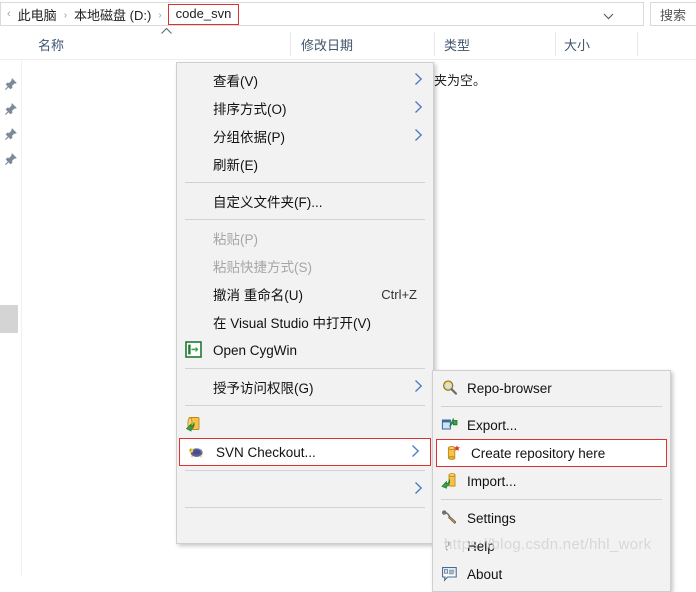 This screenshot has width=696, height=592. What do you see at coordinates (450, 425) in the screenshot?
I see `export-icon` at bounding box center [450, 425].